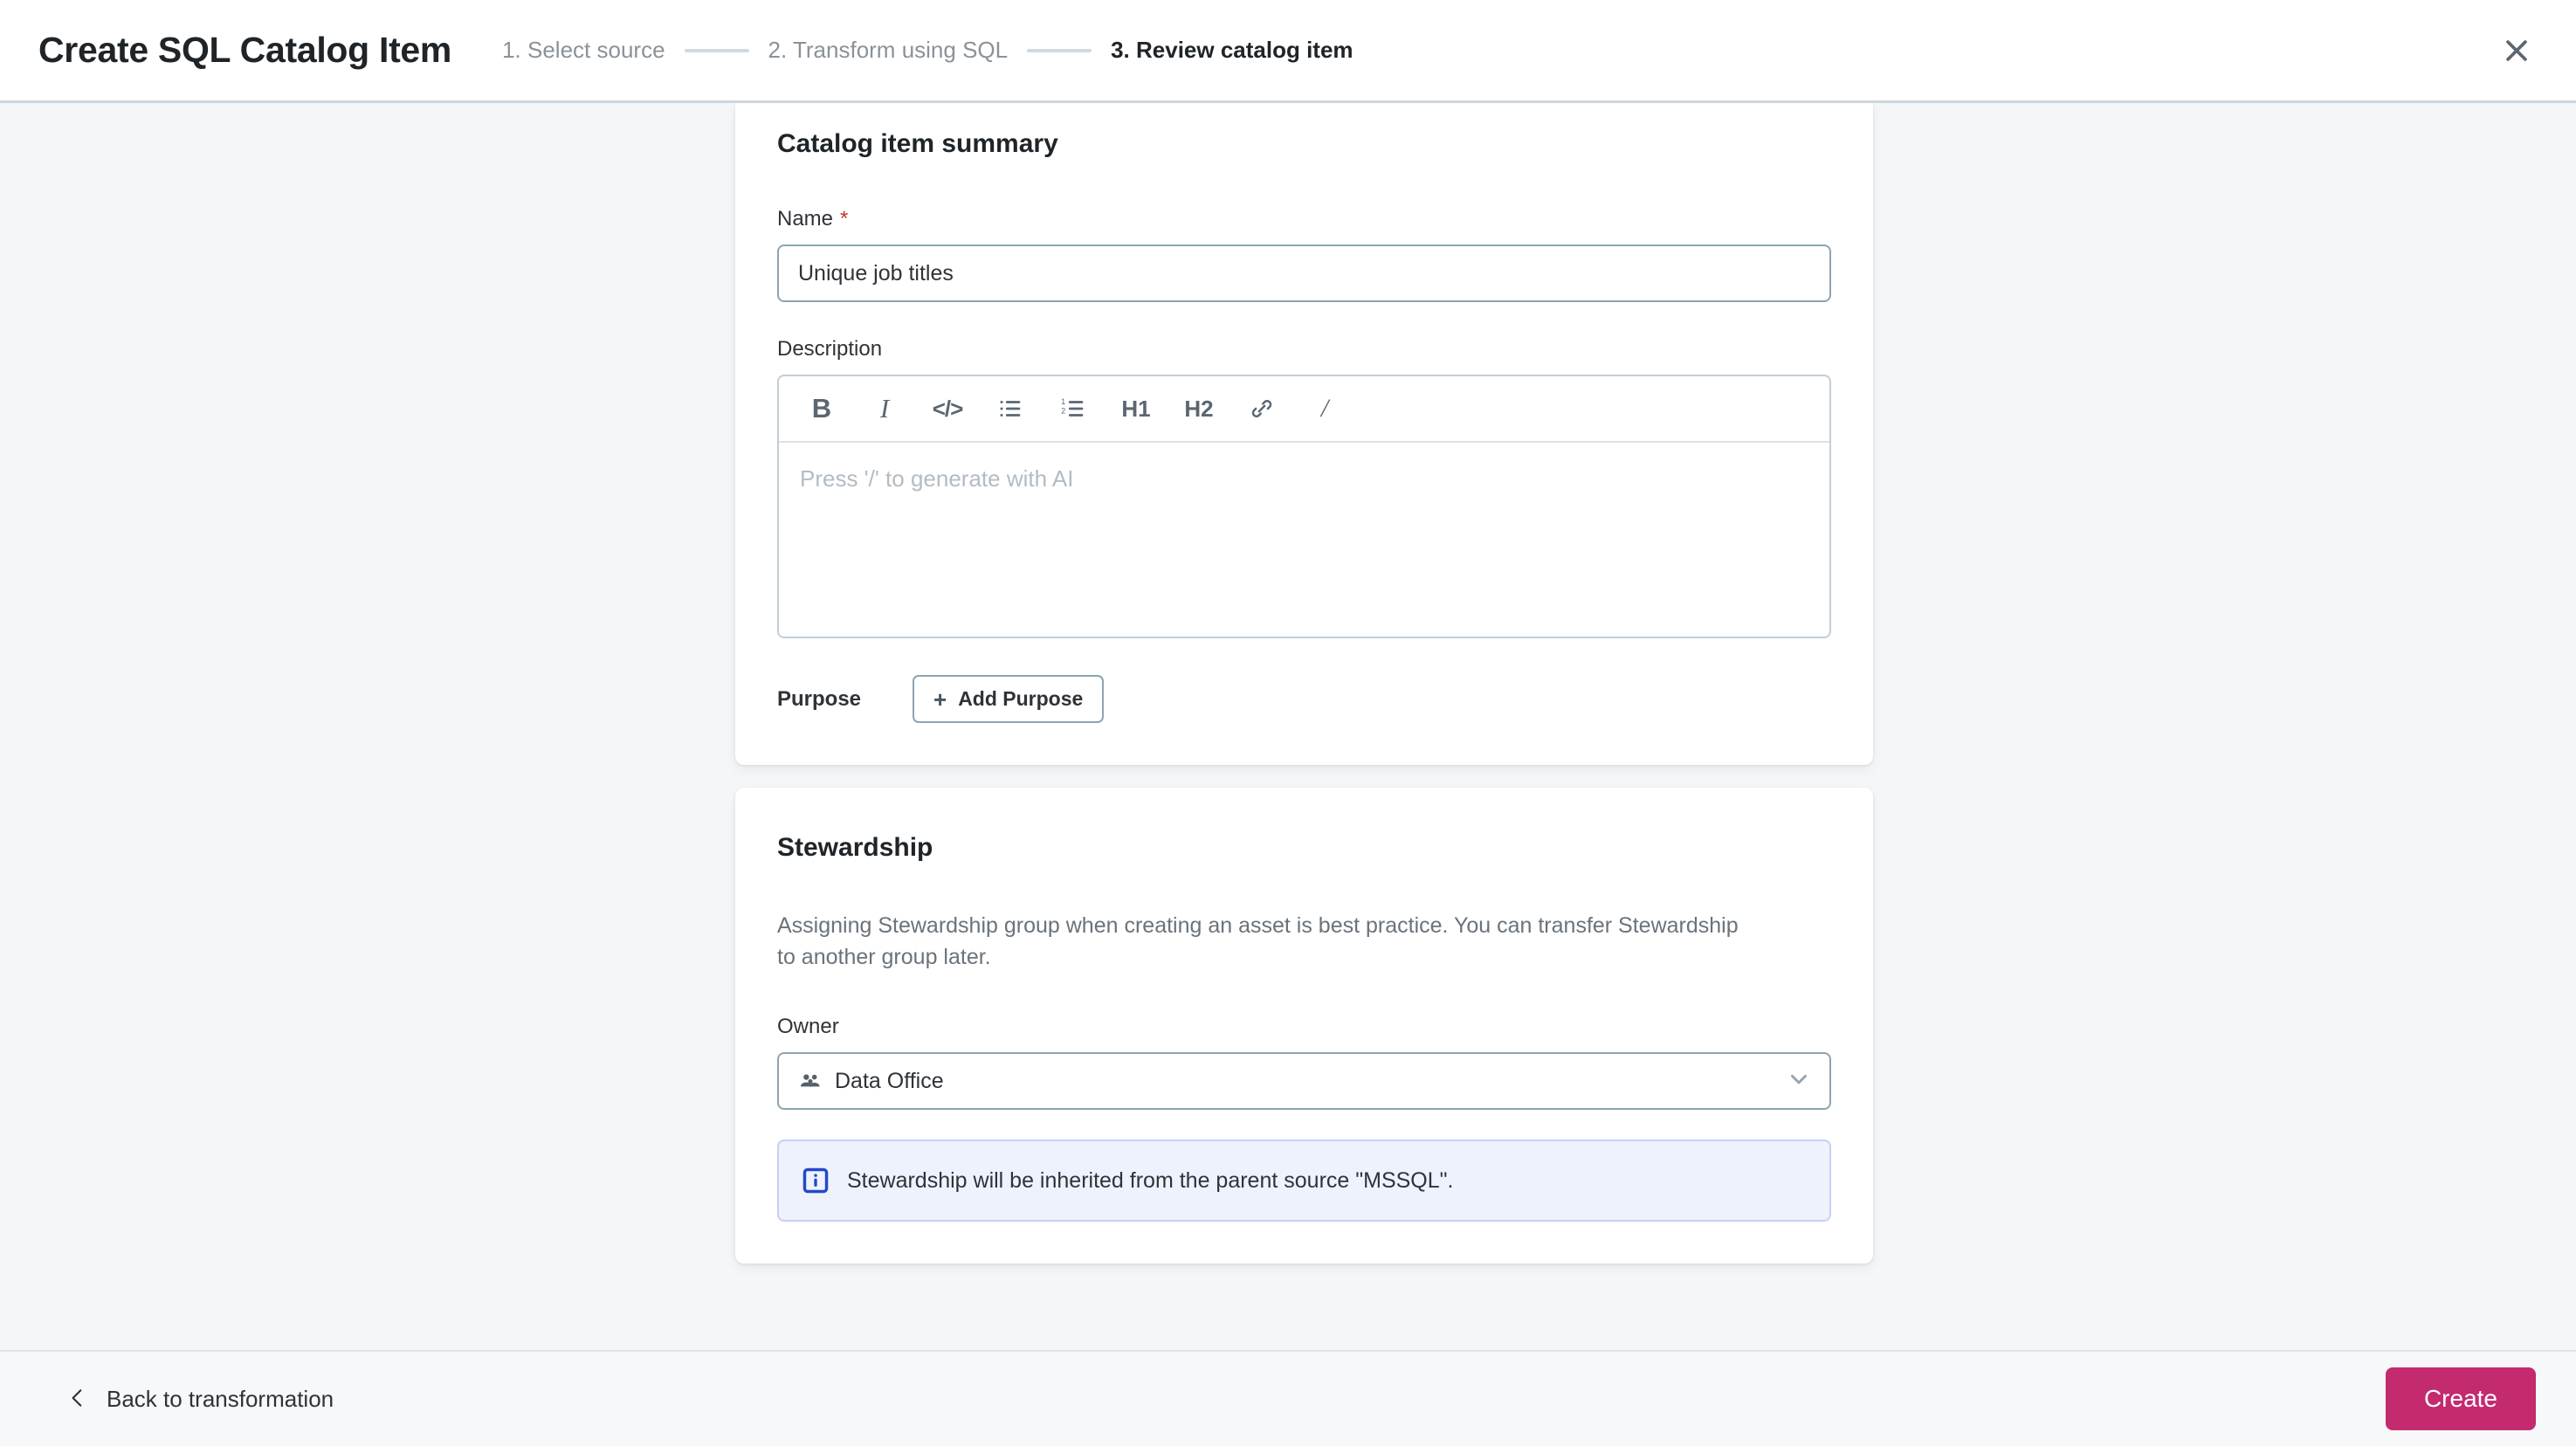 The image size is (2576, 1446). Describe the element at coordinates (1232, 50) in the screenshot. I see `step-review-catalog-item: 3. Review catalog item` at that location.